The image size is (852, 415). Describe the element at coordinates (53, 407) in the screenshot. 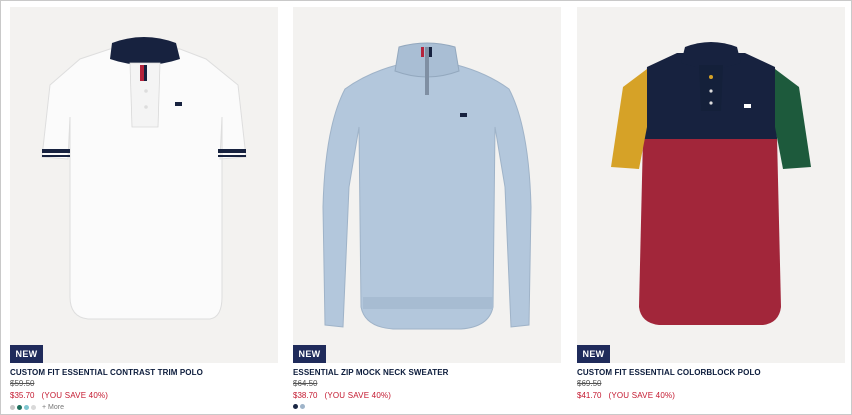

I see `more-colors-link: + More` at that location.